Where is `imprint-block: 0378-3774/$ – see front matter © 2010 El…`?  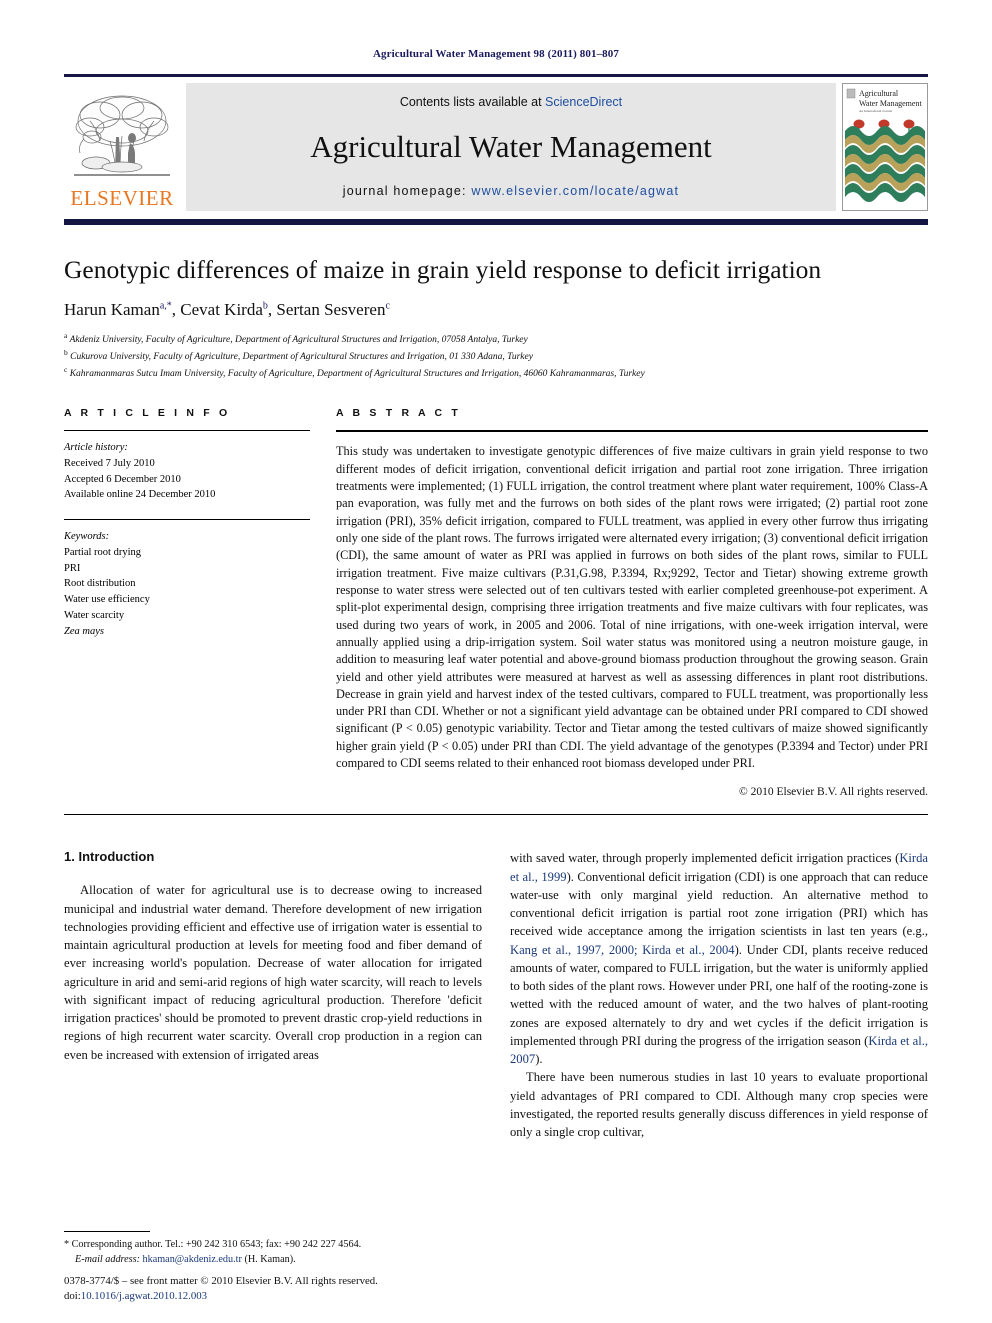 imprint-block: 0378-3774/$ – see front matter © 2010 El… is located at coordinates (299, 1289).